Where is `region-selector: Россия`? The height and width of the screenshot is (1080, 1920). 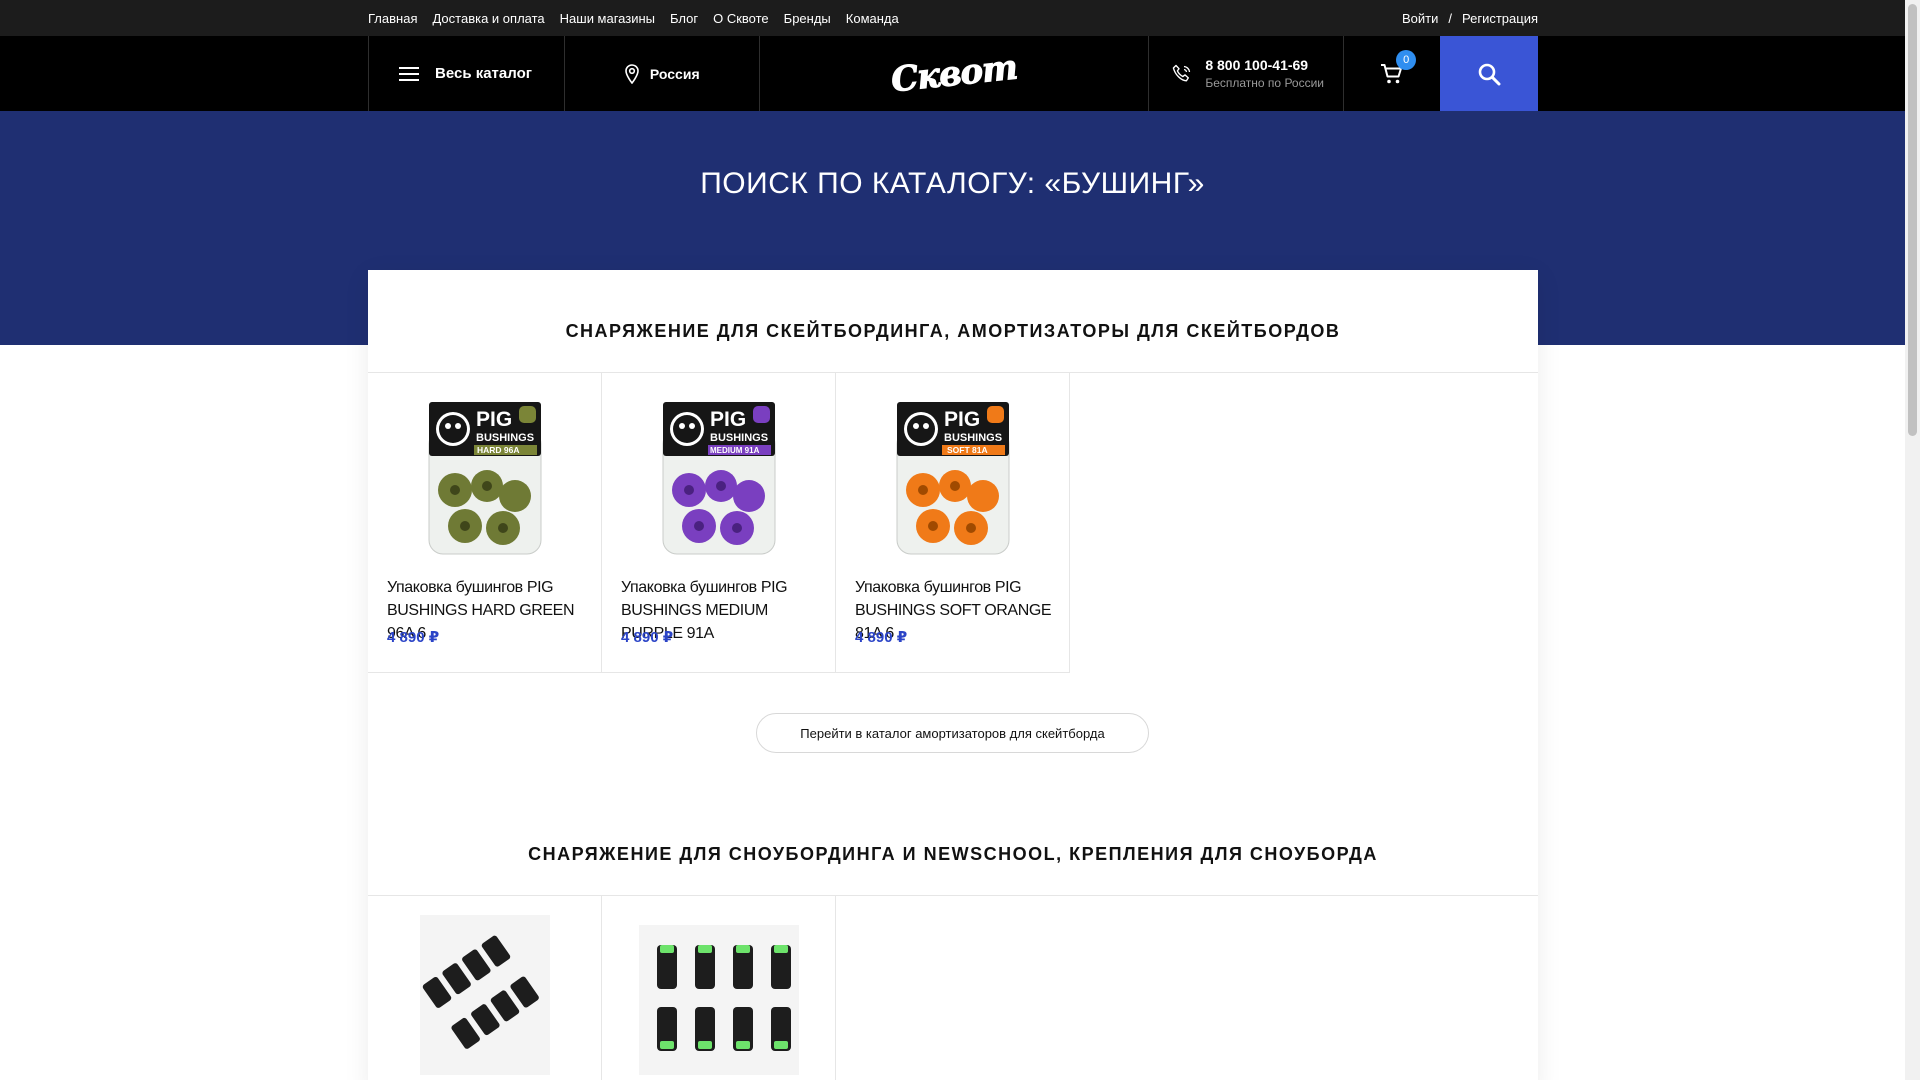 region-selector: Россия is located at coordinates (661, 73).